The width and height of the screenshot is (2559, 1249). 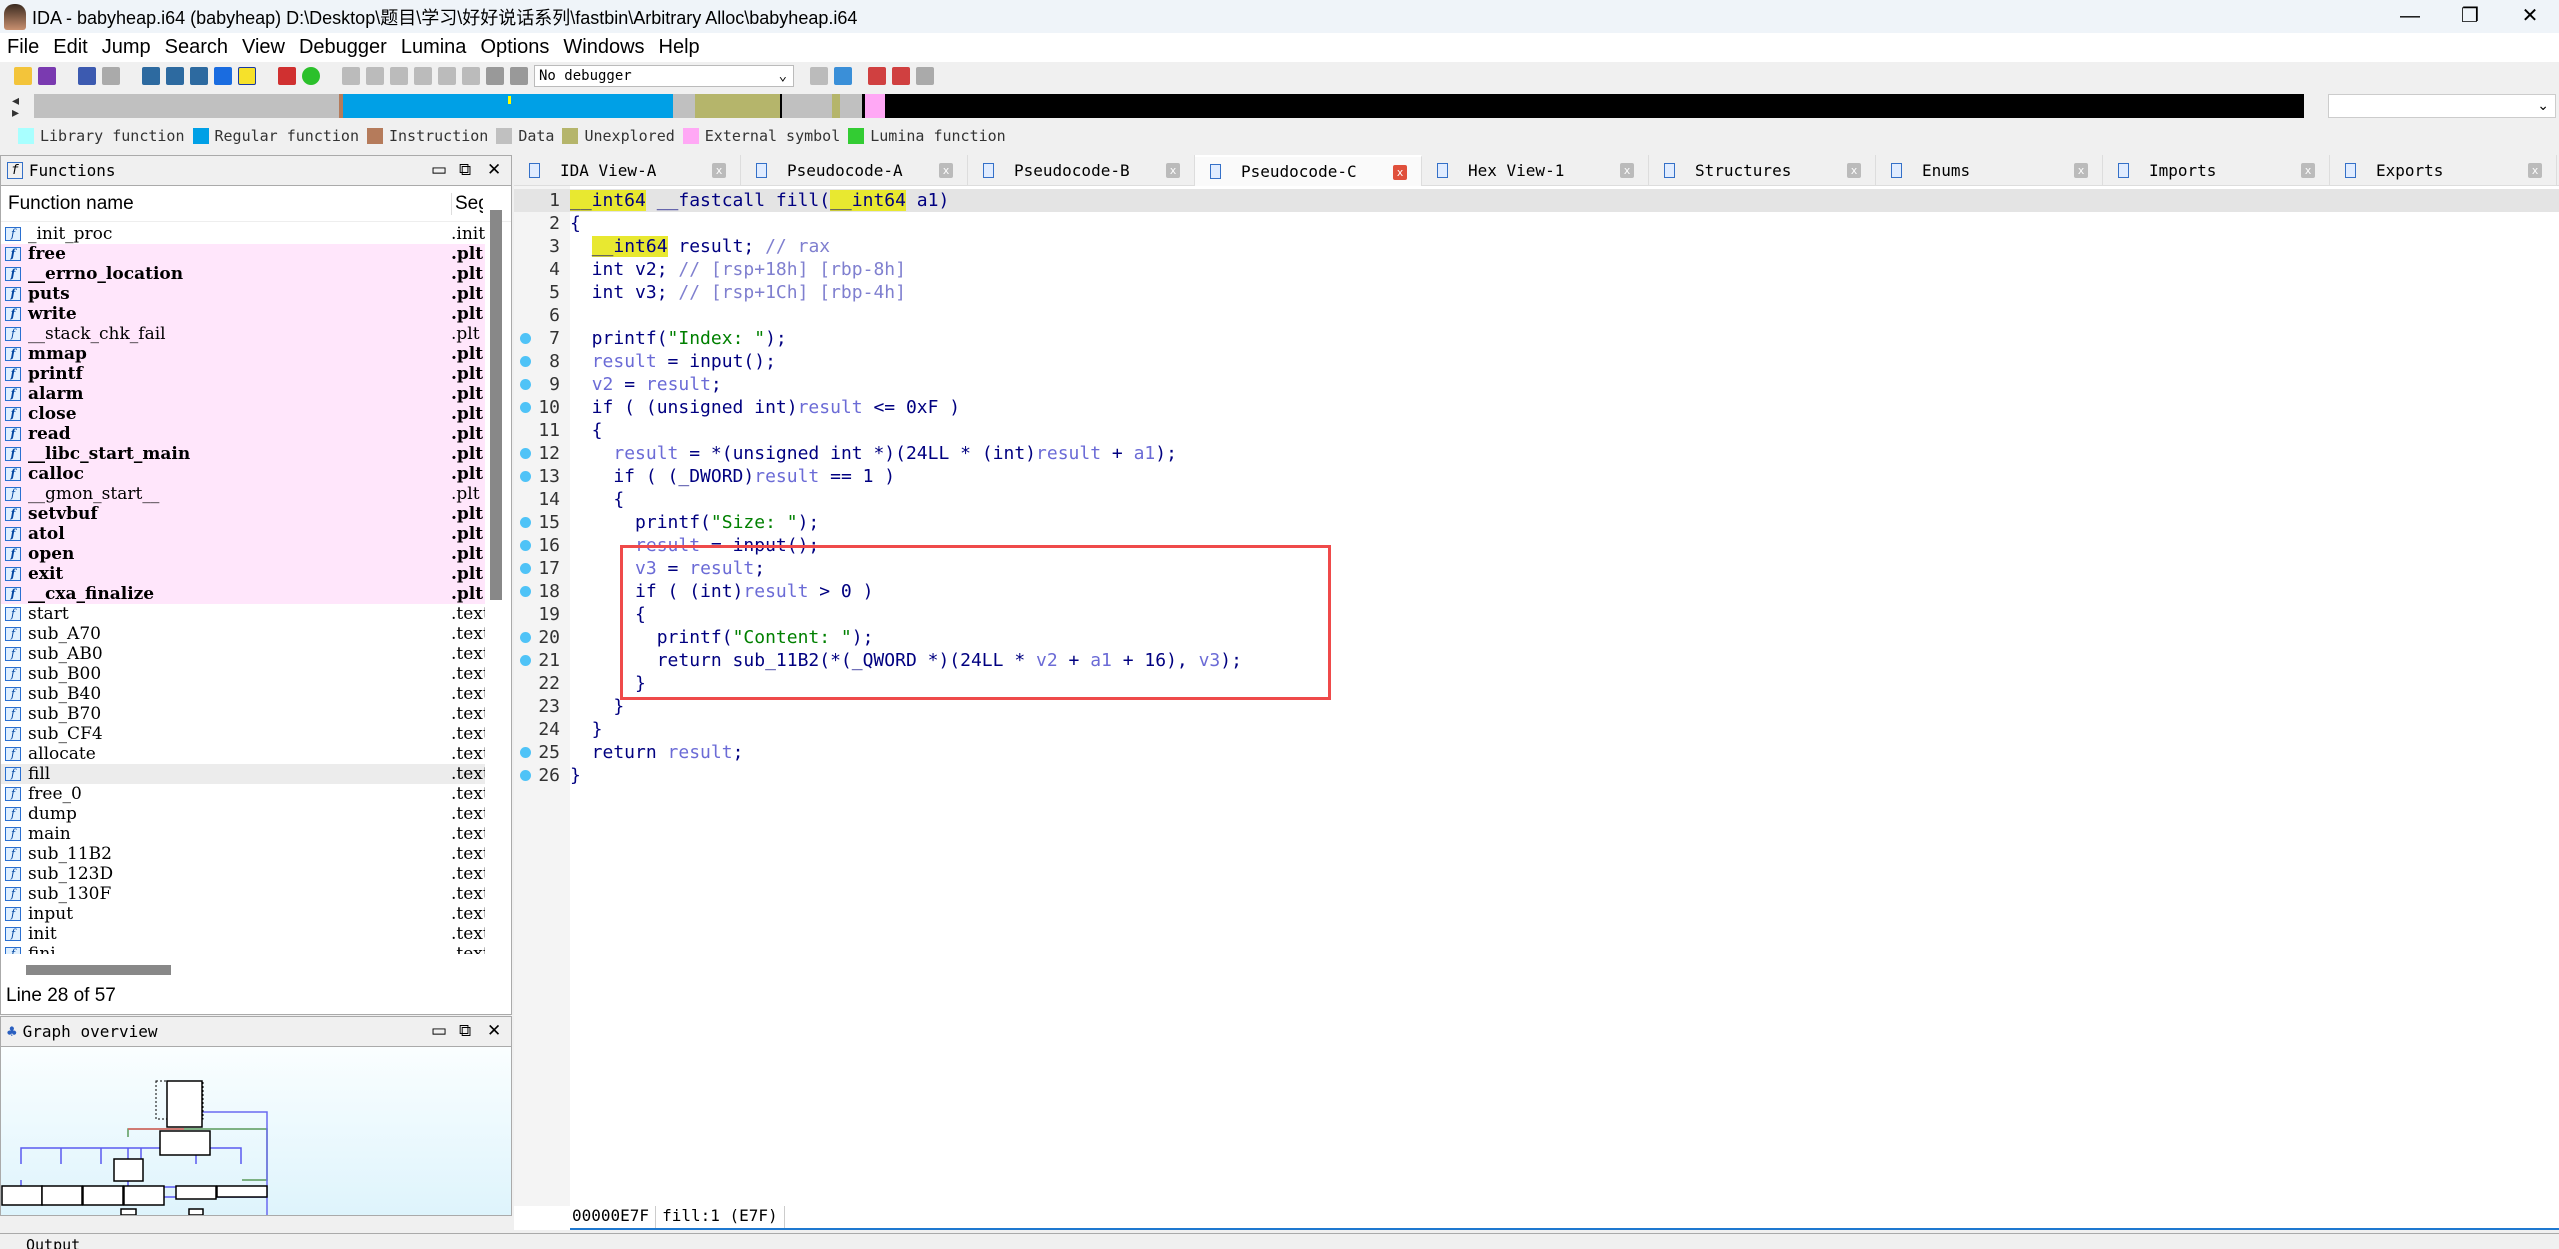 What do you see at coordinates (1536, 315) in the screenshot?
I see `code-line: 6` at bounding box center [1536, 315].